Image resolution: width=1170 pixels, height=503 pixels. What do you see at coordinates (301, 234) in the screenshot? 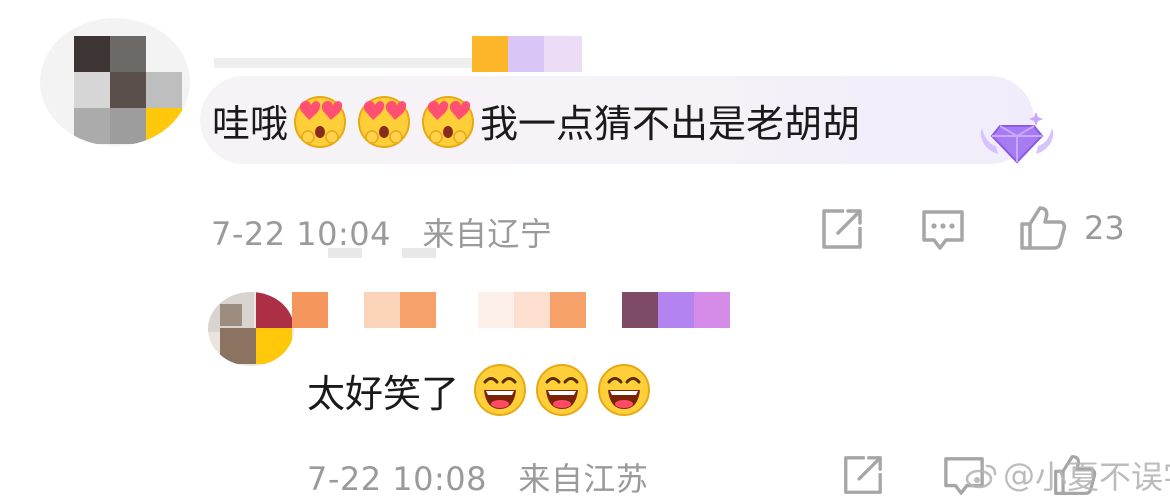
I see `comment-time: 7-22 10:04` at bounding box center [301, 234].